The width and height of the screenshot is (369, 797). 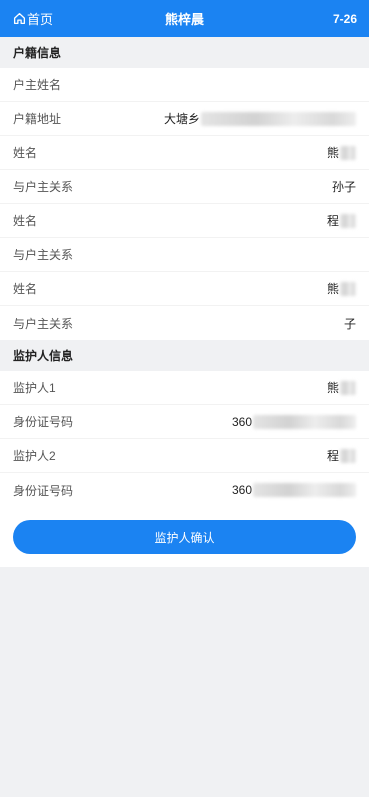 What do you see at coordinates (184, 187) in the screenshot?
I see `member-relation-row: 与户主关系 孙子` at bounding box center [184, 187].